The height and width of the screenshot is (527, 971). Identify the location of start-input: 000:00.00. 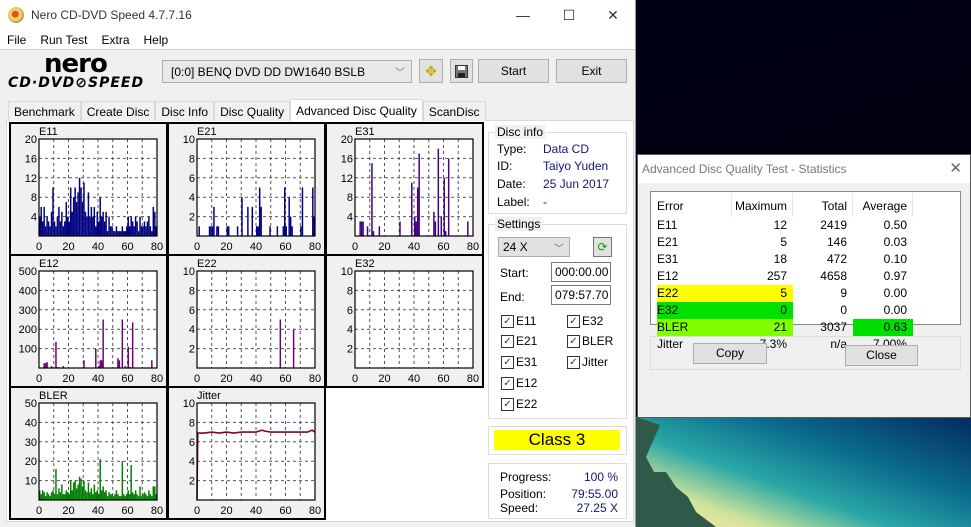
(581, 272).